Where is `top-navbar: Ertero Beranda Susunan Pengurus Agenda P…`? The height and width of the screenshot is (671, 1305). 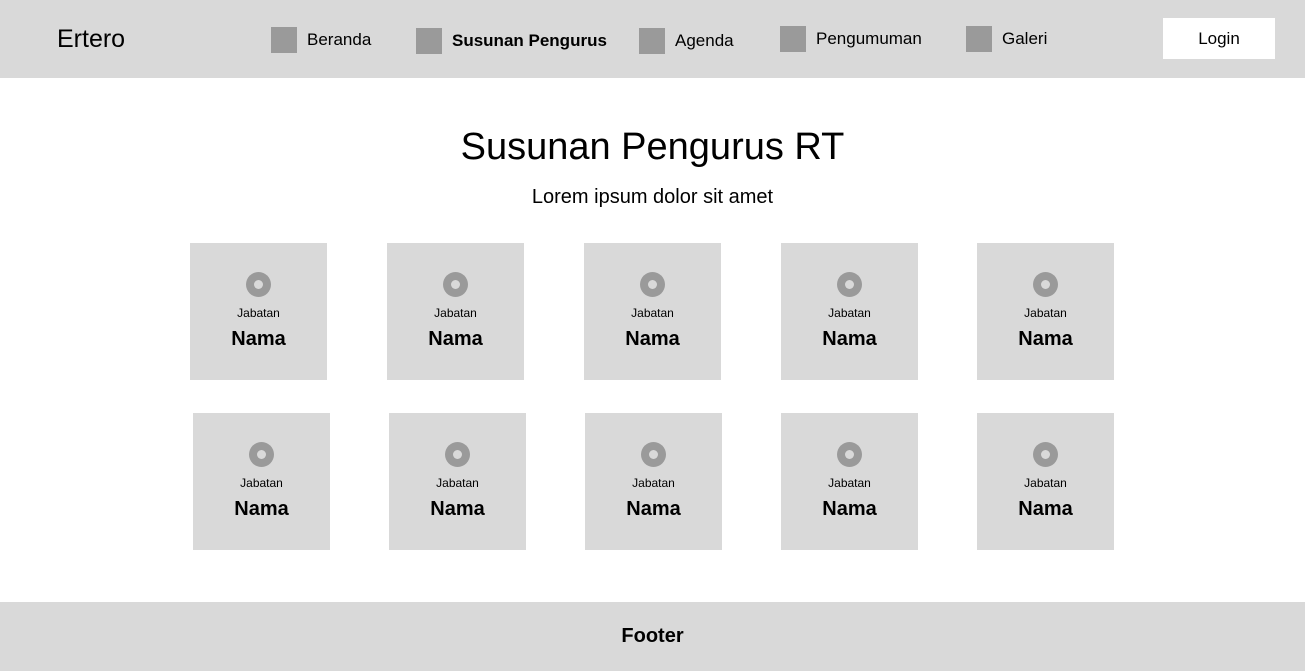 top-navbar: Ertero Beranda Susunan Pengurus Agenda P… is located at coordinates (652, 39).